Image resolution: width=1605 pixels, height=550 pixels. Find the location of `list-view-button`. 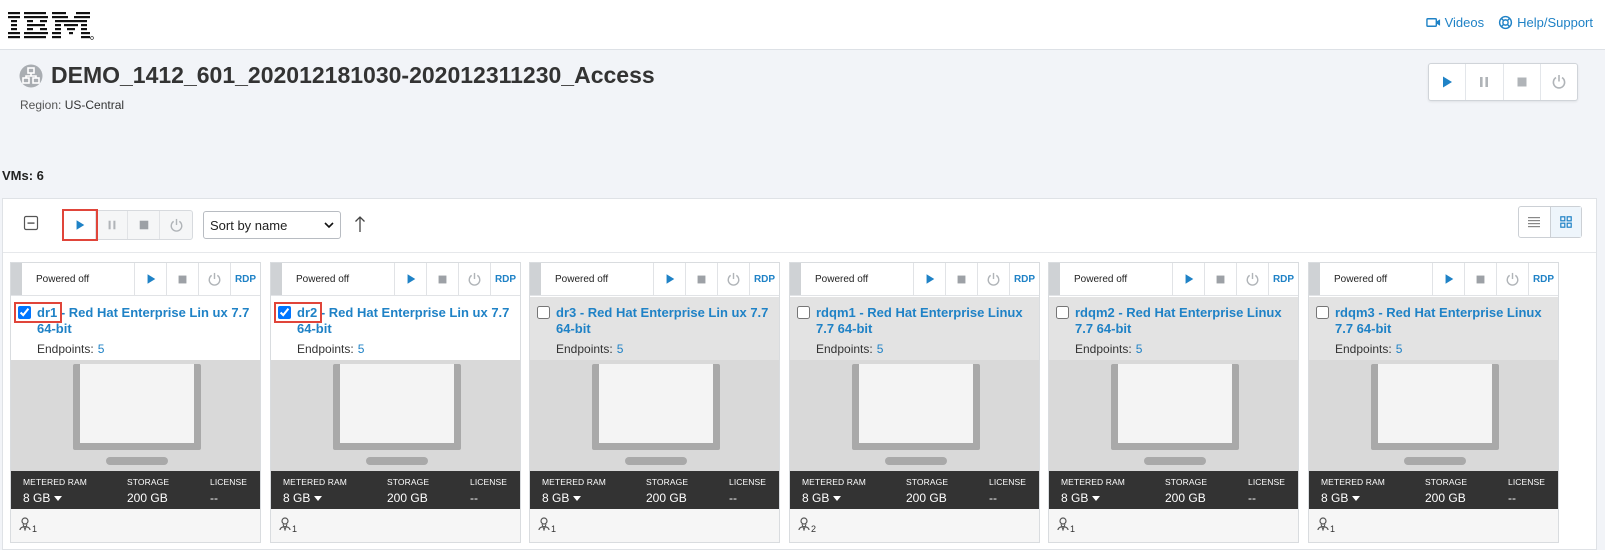

list-view-button is located at coordinates (1534, 222).